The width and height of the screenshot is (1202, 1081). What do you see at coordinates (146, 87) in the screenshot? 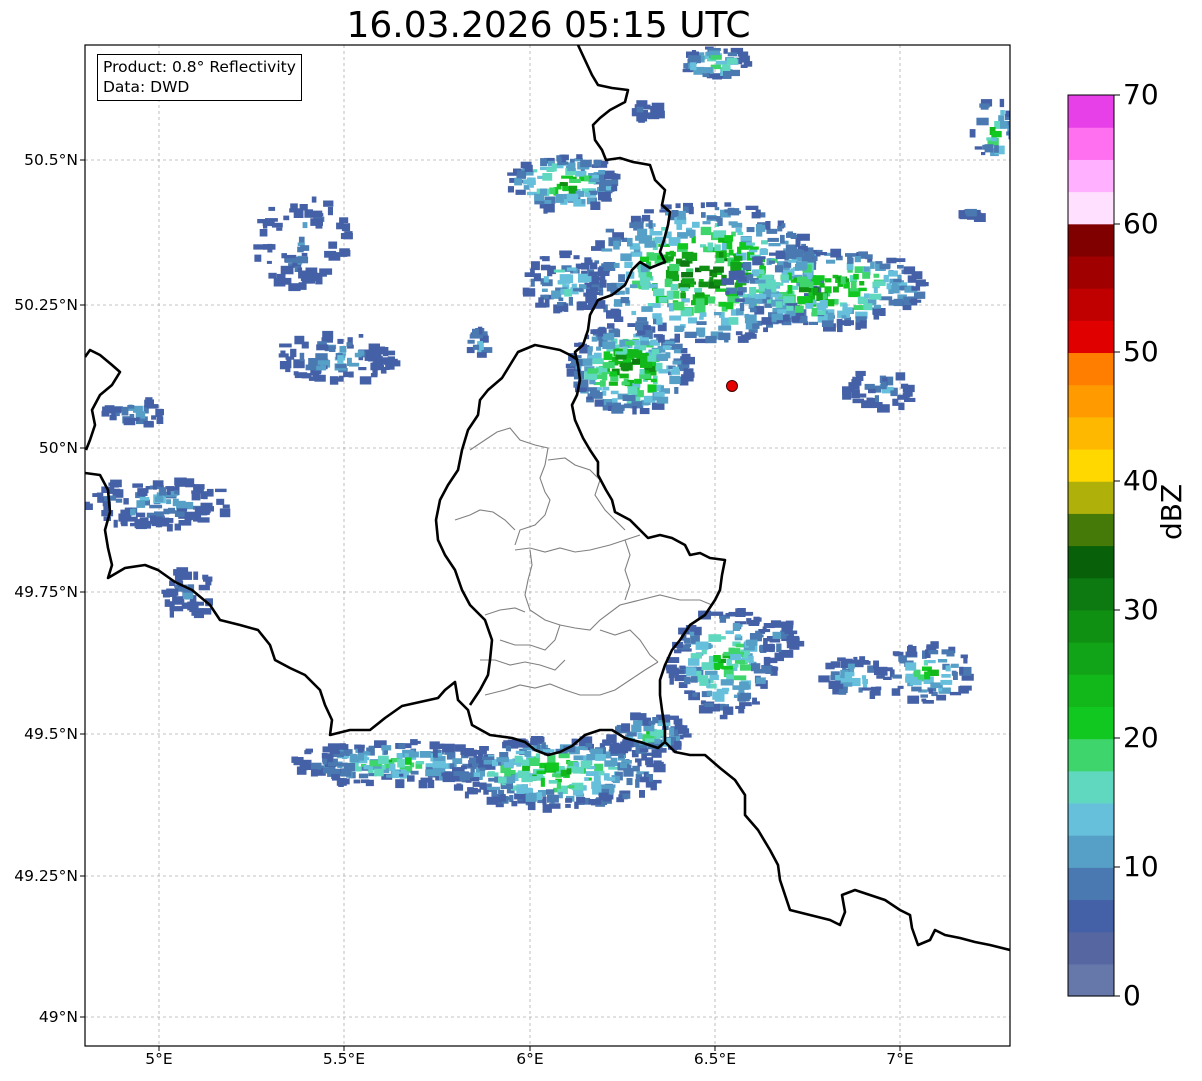
I see `data-source-text: Data: DWD` at bounding box center [146, 87].